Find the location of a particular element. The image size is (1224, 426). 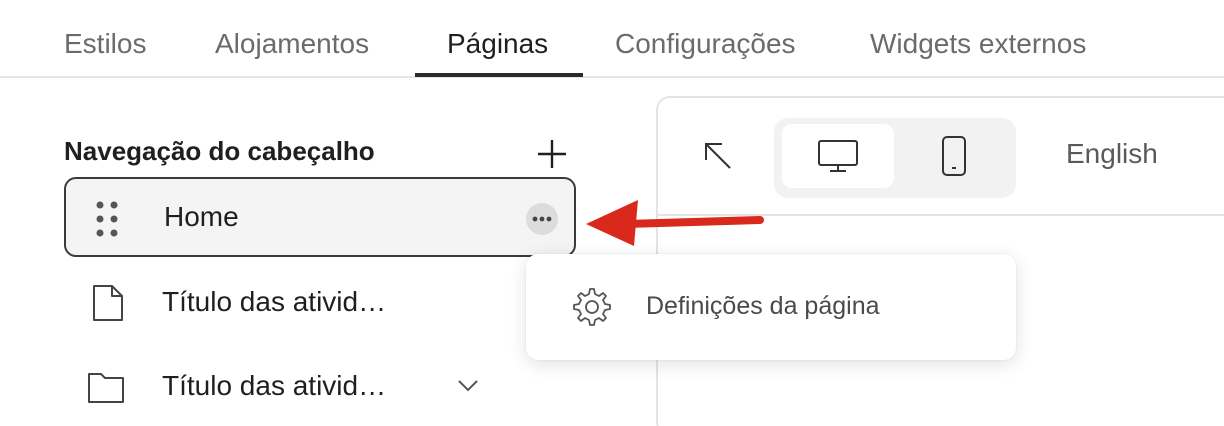

tab-paginas: Páginas is located at coordinates (497, 44).